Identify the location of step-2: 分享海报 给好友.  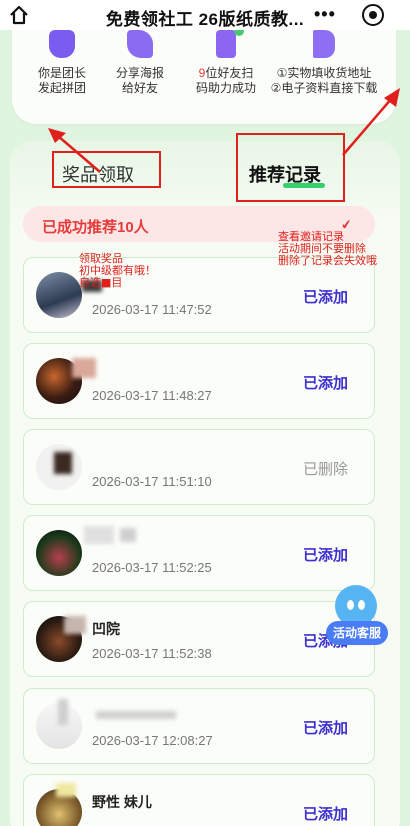
(140, 59).